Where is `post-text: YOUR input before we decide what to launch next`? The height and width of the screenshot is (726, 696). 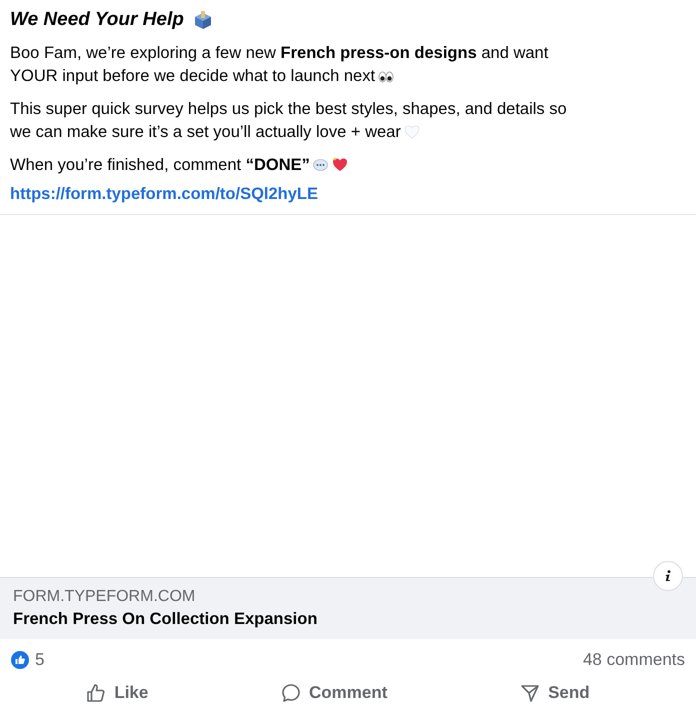 post-text: YOUR input before we decide what to launch next is located at coordinates (193, 76).